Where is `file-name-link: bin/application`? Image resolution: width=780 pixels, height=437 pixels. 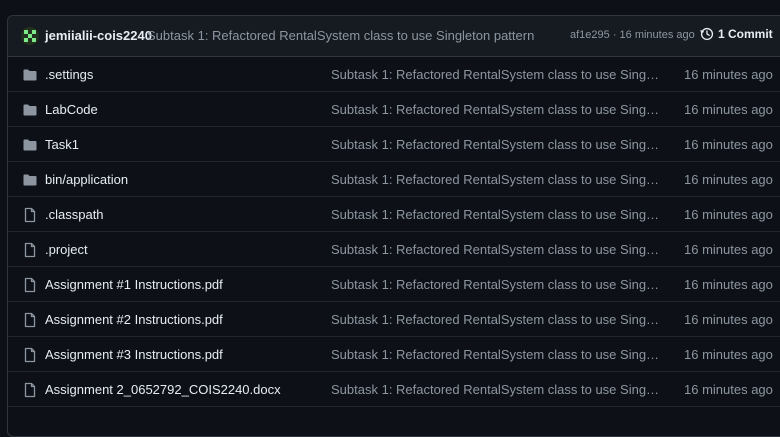 file-name-link: bin/application is located at coordinates (86, 179).